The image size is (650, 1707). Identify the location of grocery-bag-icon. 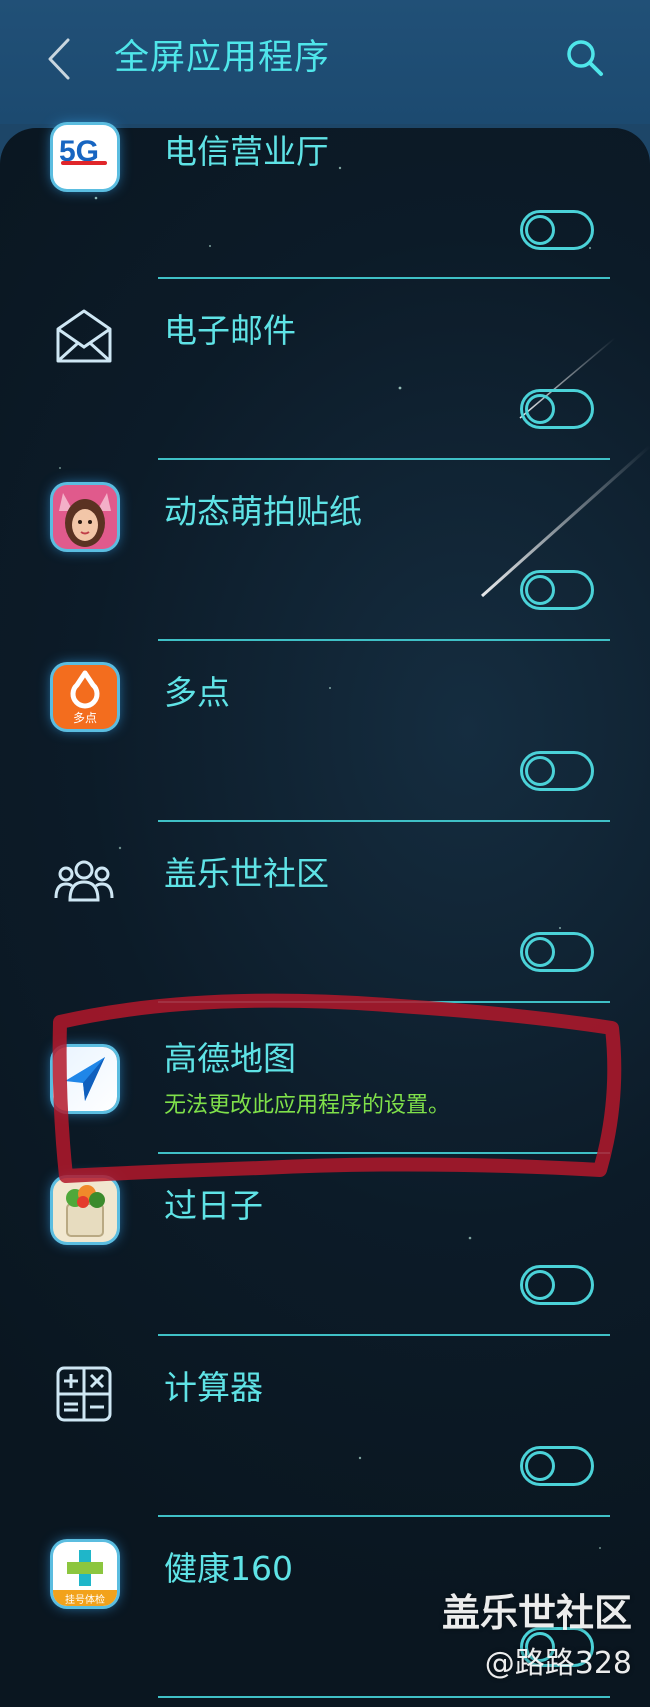
(85, 1210).